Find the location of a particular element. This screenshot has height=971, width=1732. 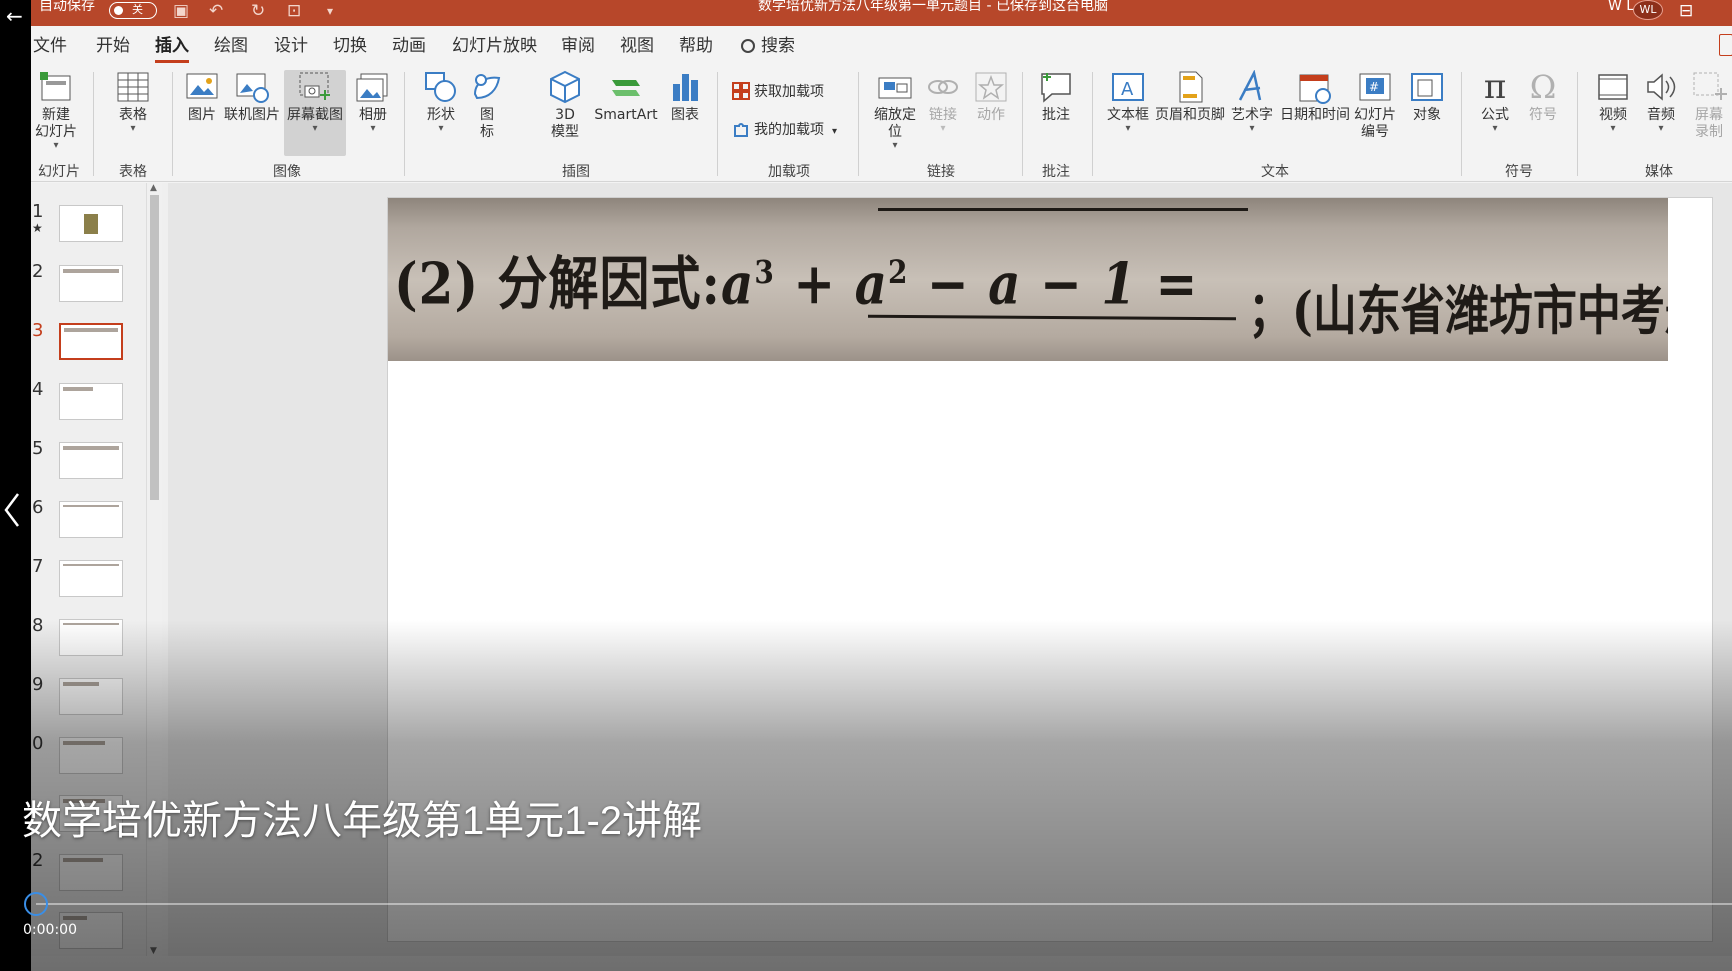

my-addins-button: 我的加载项 ▾ is located at coordinates (784, 131).